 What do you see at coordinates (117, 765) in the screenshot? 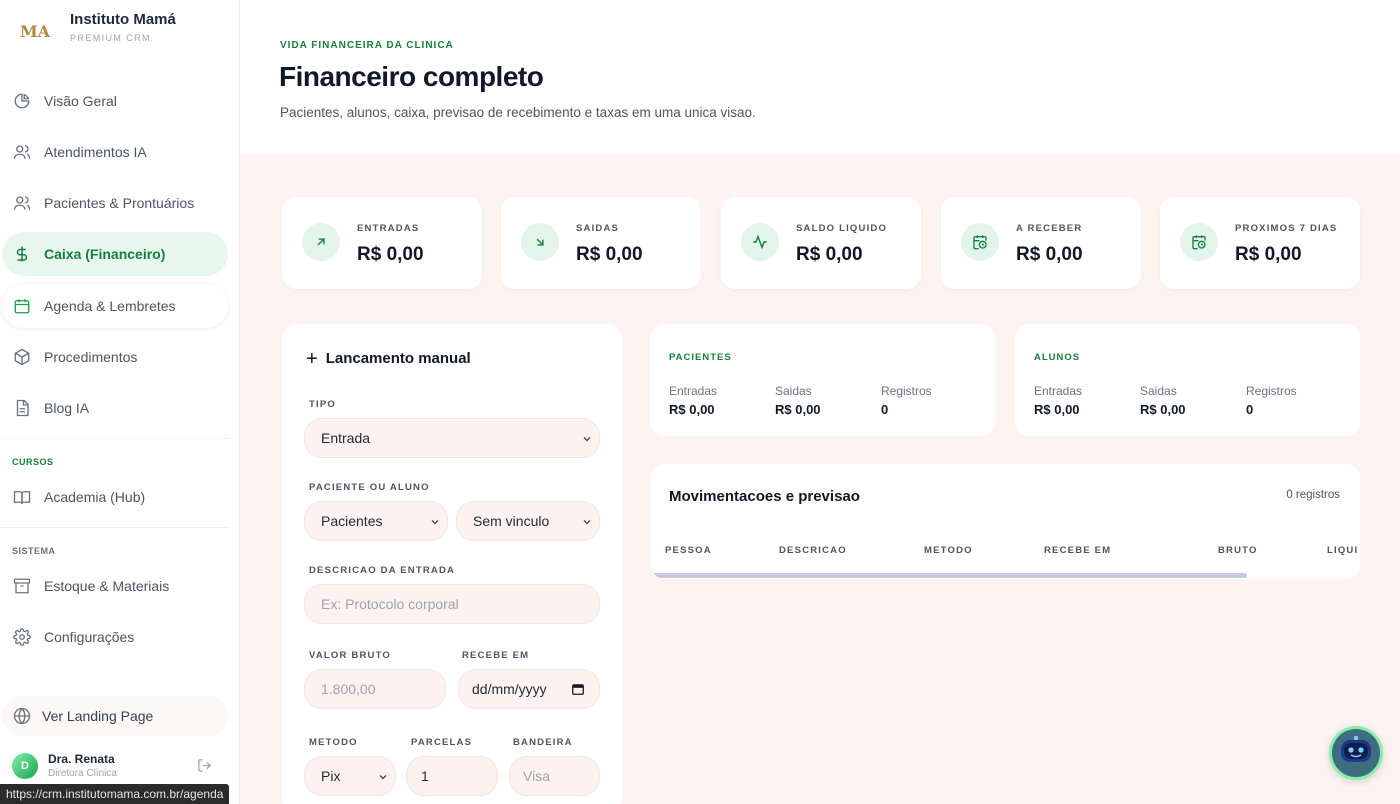
I see `user-profile: D Dra. Renata Diretora Clínica` at bounding box center [117, 765].